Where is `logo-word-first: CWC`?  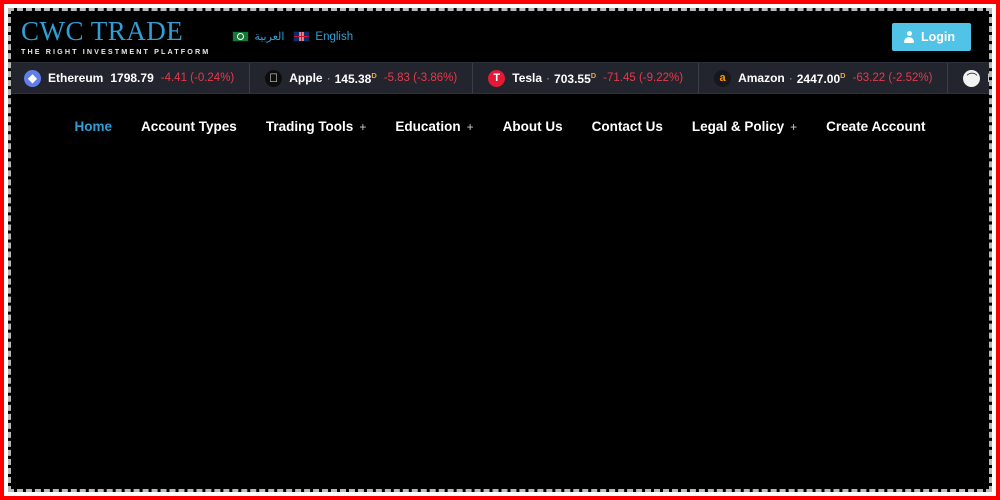
logo-word-first: CWC is located at coordinates (53, 30).